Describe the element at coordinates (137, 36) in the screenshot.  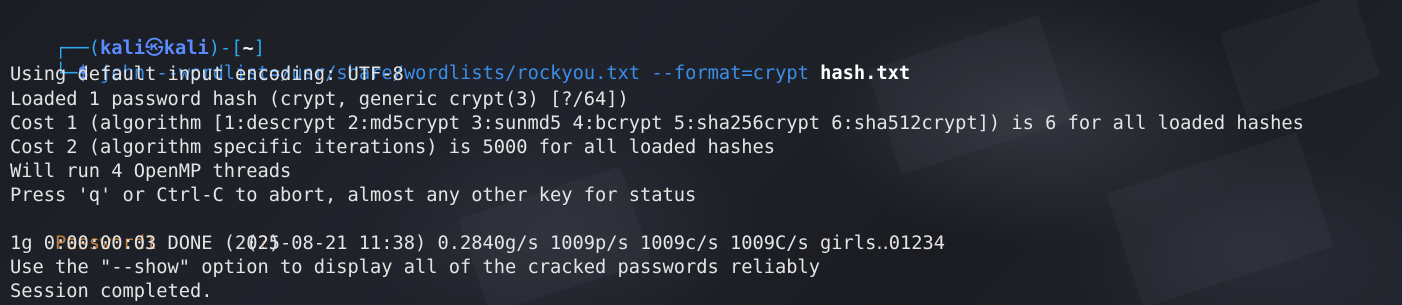
I see `prompt-line: ┌──(kali㉿kali)-[~]` at that location.